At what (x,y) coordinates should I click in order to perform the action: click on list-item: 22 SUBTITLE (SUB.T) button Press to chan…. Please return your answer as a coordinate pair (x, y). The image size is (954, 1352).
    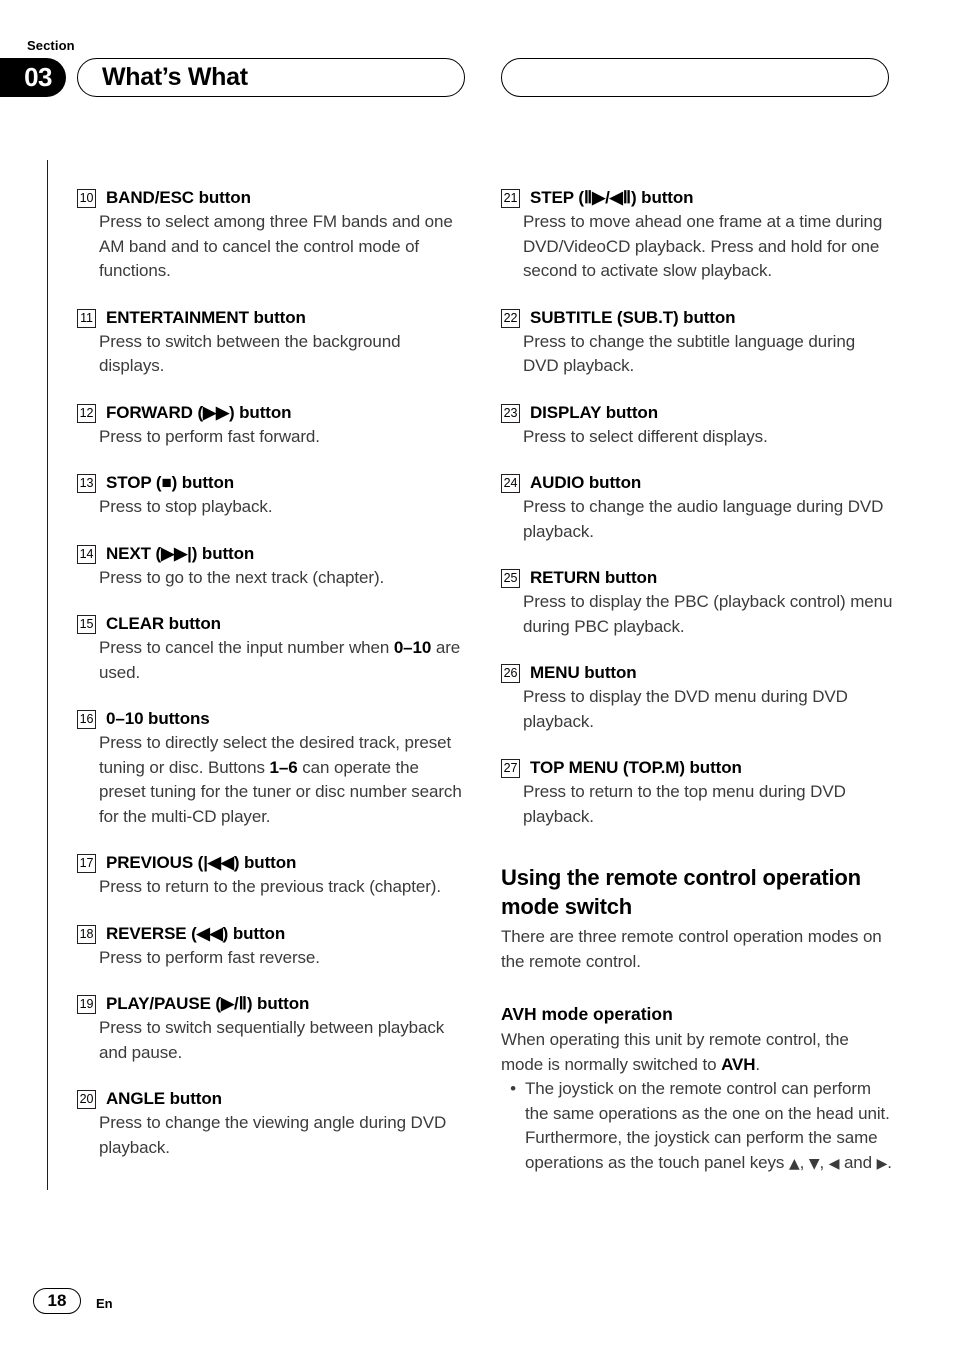
    Looking at the image, I should click on (697, 342).